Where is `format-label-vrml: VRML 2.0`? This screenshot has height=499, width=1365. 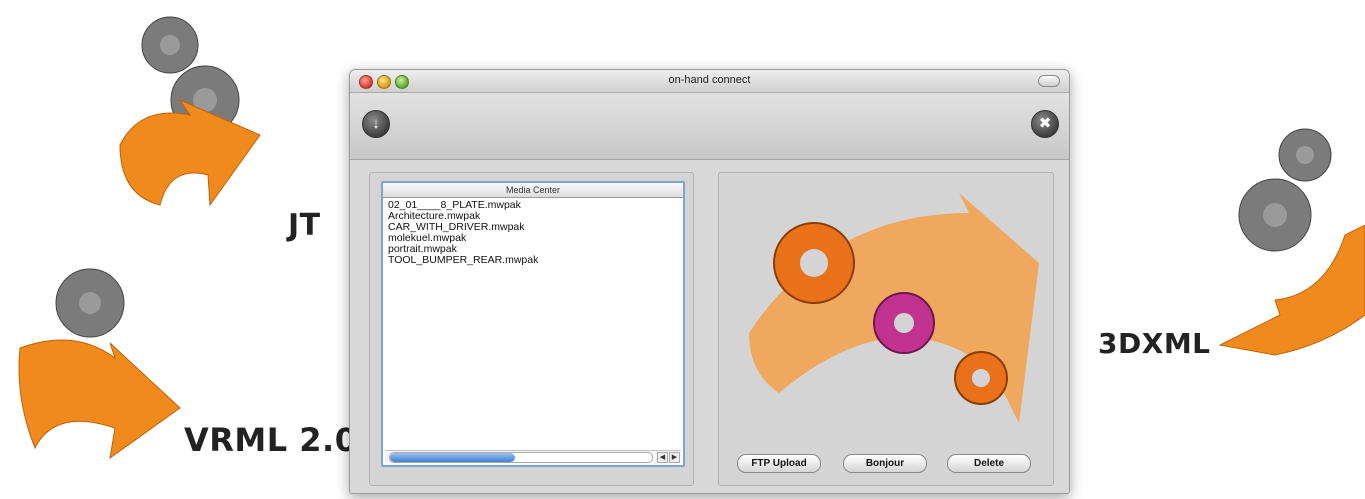 format-label-vrml: VRML 2.0 is located at coordinates (271, 440).